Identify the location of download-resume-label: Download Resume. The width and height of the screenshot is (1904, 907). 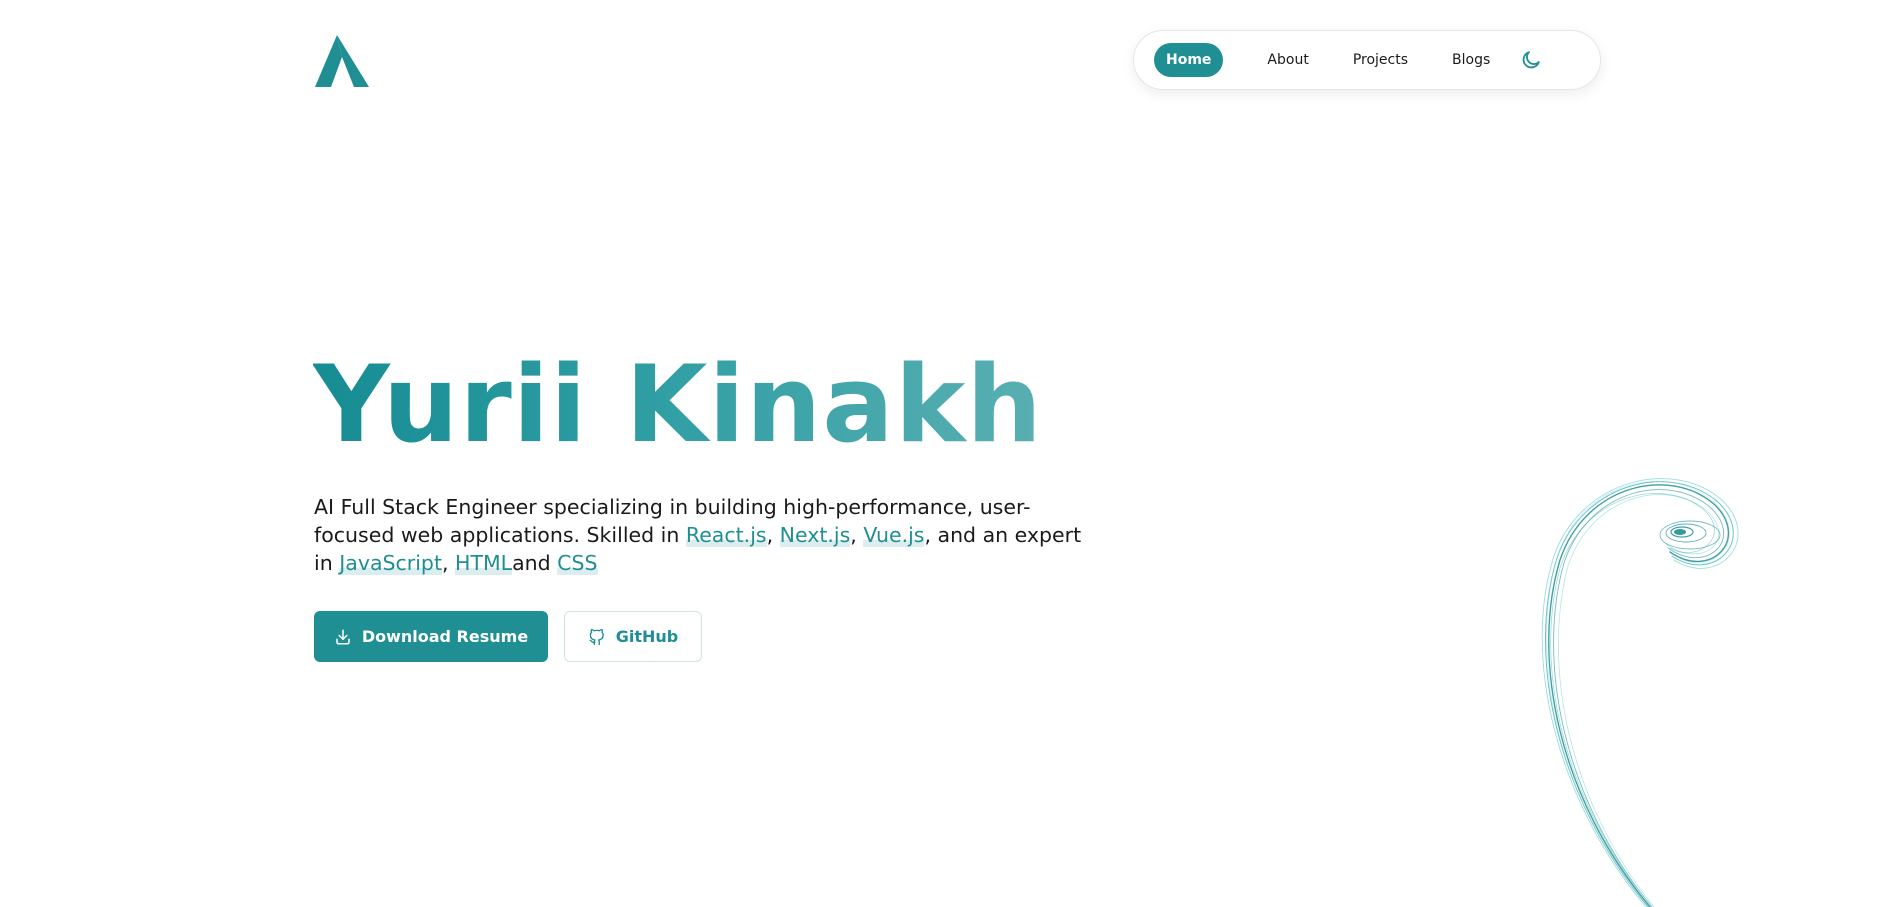
(445, 636).